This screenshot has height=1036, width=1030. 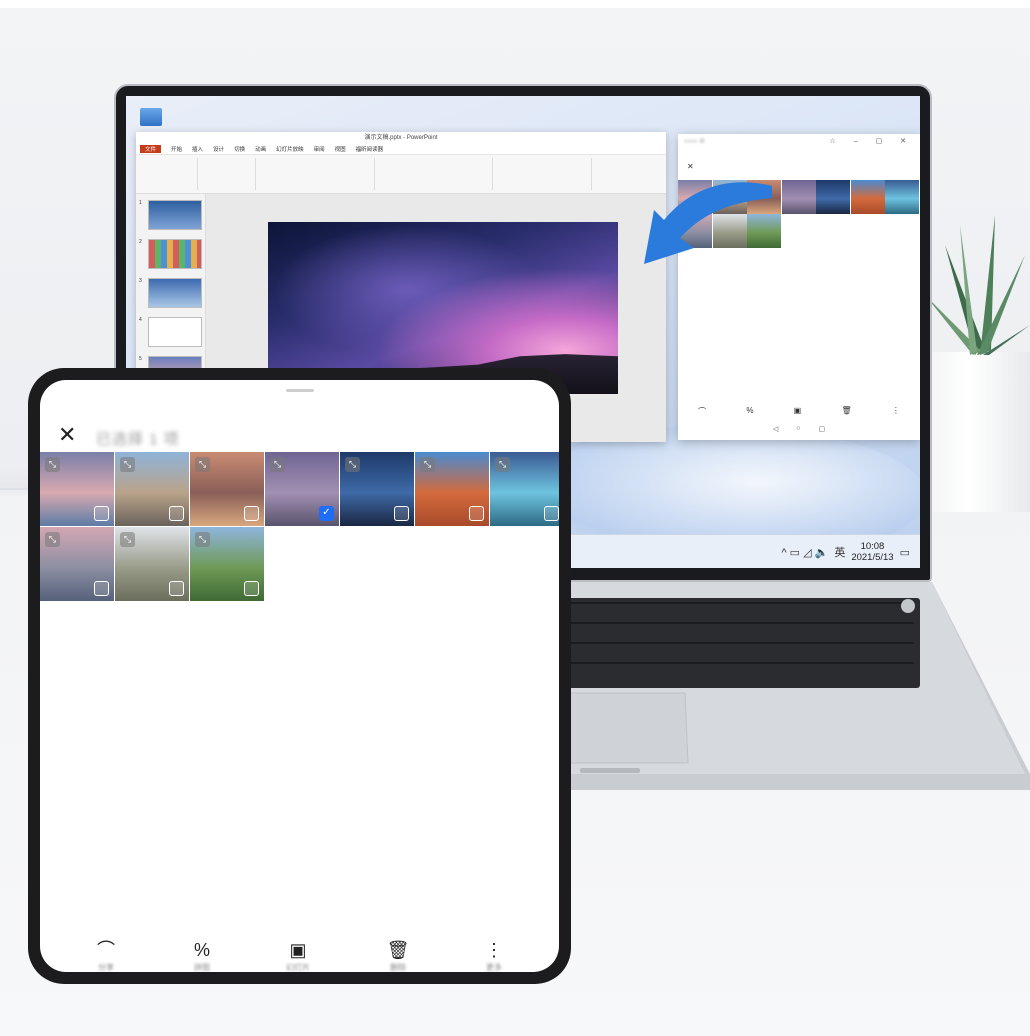 I want to click on slide-number: 2, so click(x=140, y=242).